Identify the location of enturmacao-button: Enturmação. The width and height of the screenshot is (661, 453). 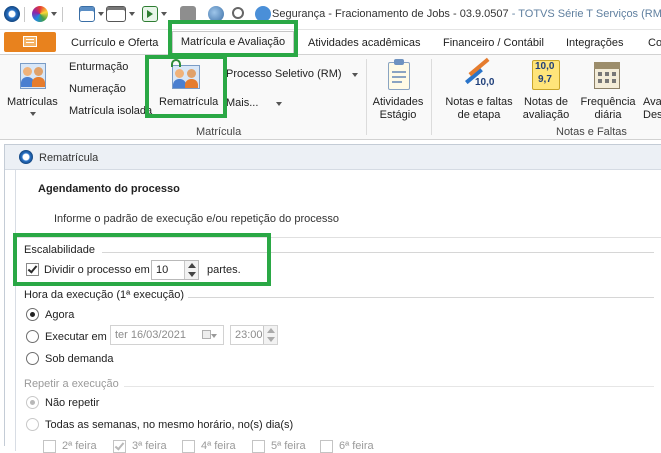
(98, 67).